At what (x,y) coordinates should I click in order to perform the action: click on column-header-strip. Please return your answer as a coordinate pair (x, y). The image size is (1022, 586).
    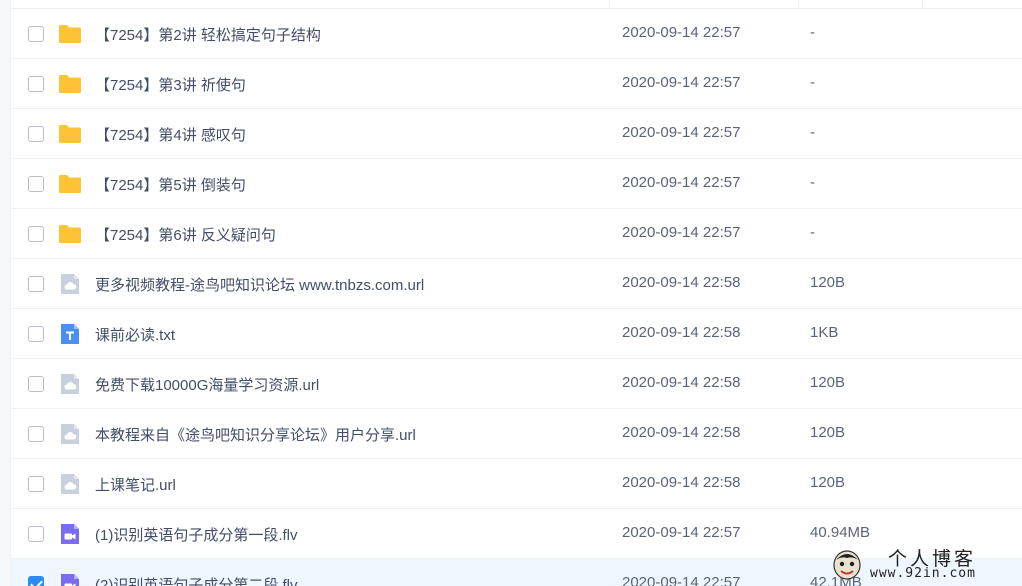
    Looking at the image, I should click on (516, 4).